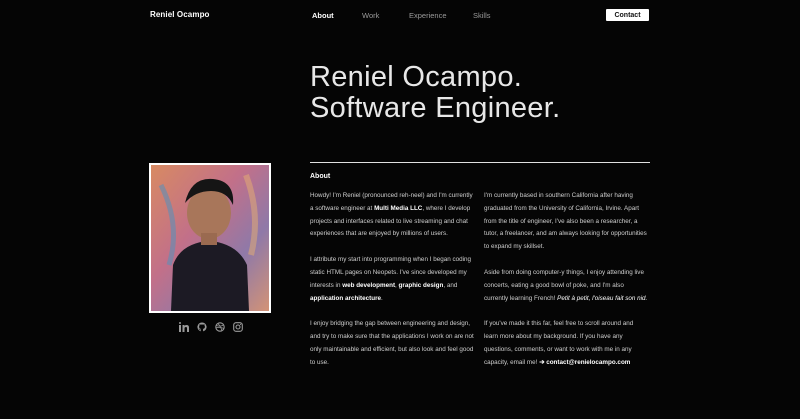 This screenshot has width=800, height=419. Describe the element at coordinates (370, 15) in the screenshot. I see `nav-work: Work` at that location.